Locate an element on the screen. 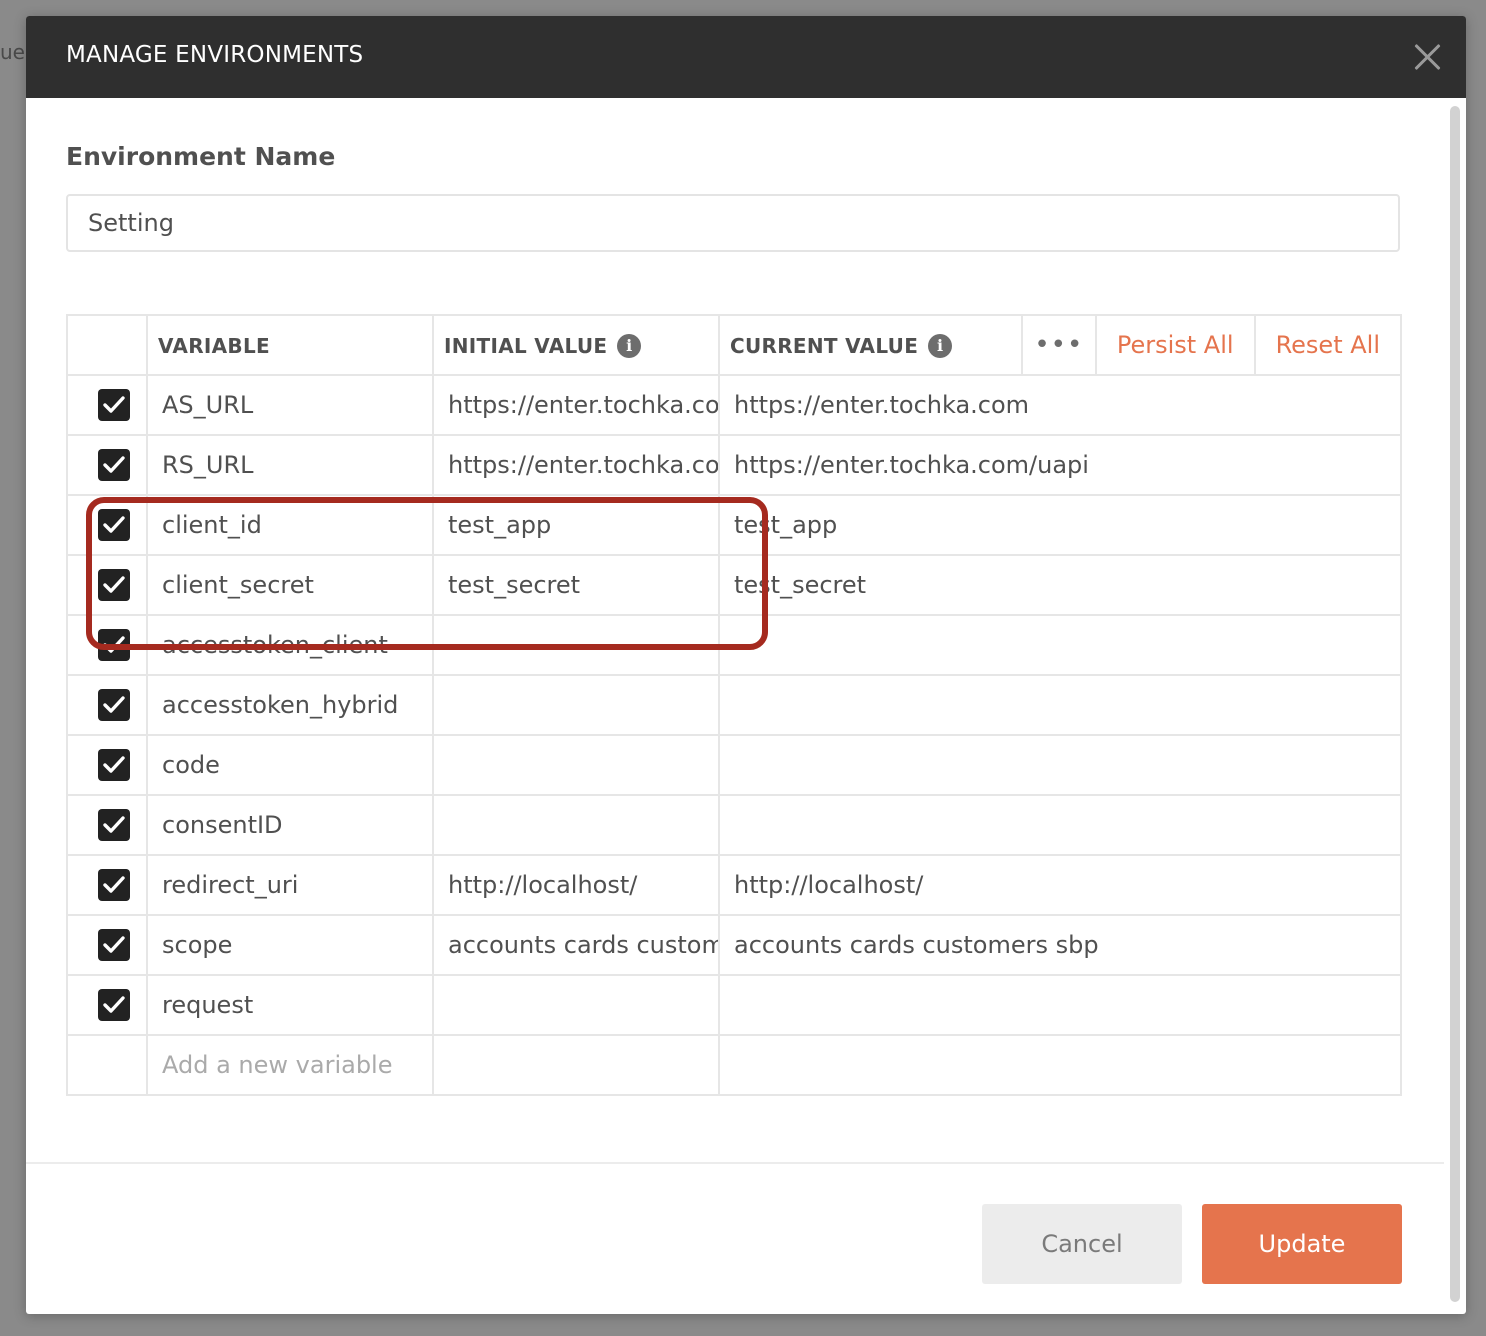  current-value-cell: test_app is located at coordinates (1060, 525).